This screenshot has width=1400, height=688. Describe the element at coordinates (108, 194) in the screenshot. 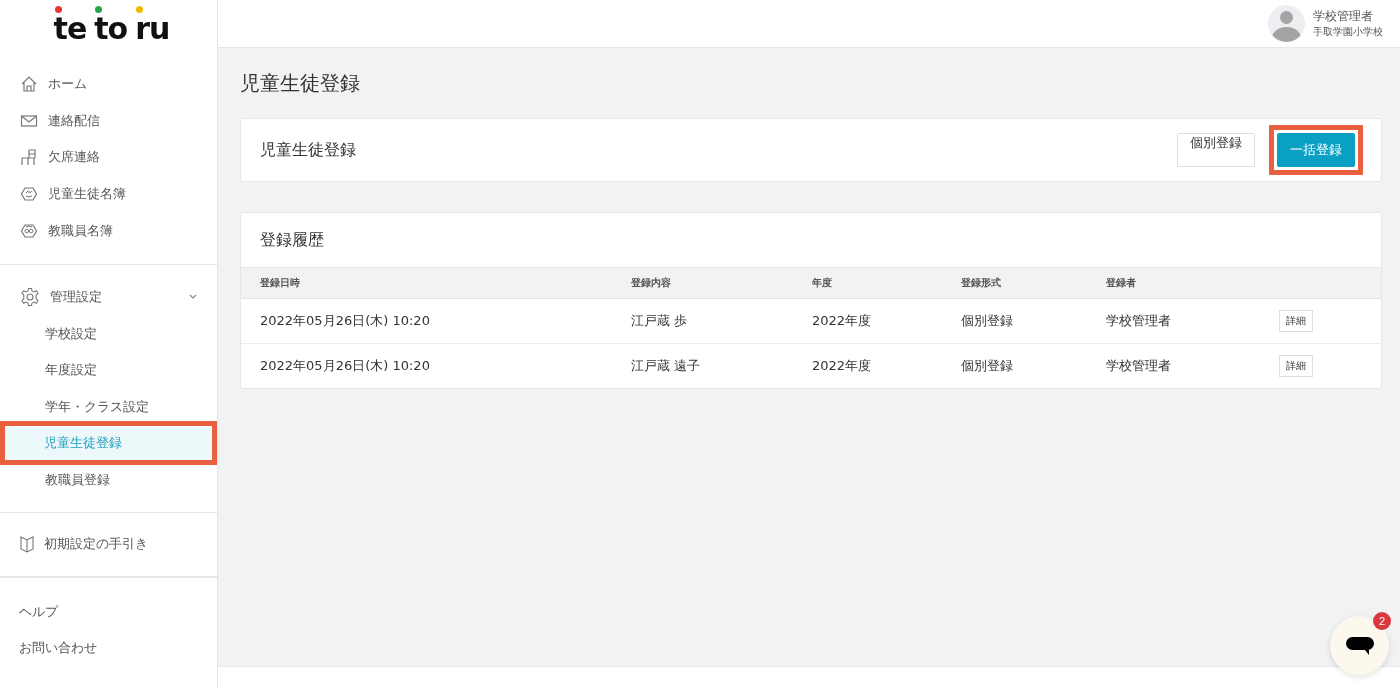

I see `sidebar-item: 児童生徒名簿` at that location.